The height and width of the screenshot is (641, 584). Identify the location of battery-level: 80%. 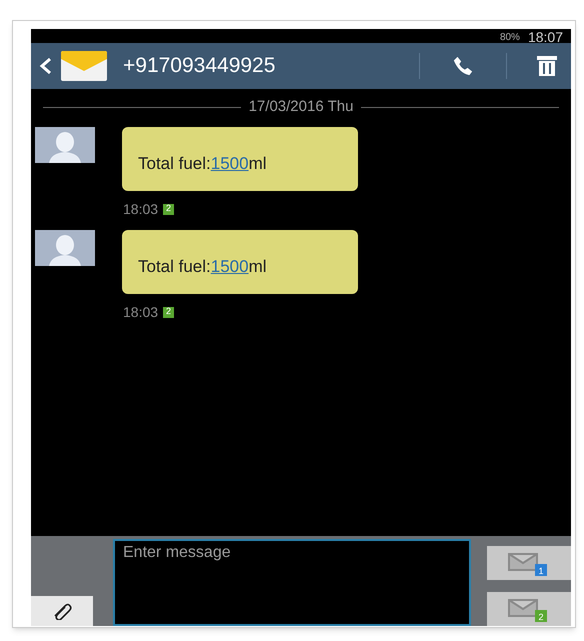
(510, 38).